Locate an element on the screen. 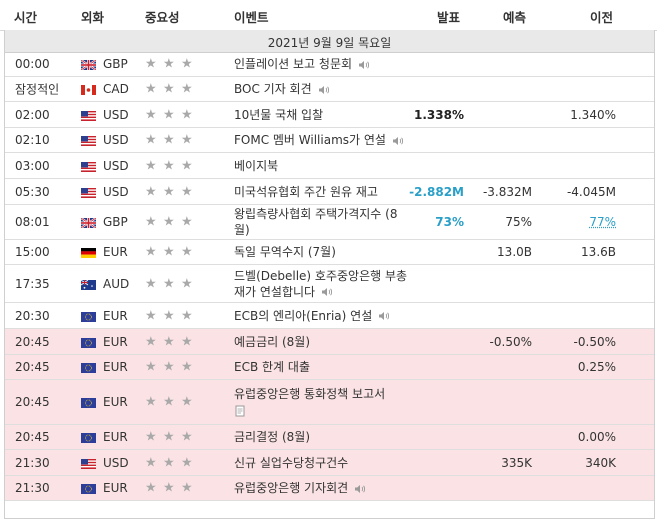 This screenshot has width=657, height=521. event-name: 베이지북 is located at coordinates (323, 166).